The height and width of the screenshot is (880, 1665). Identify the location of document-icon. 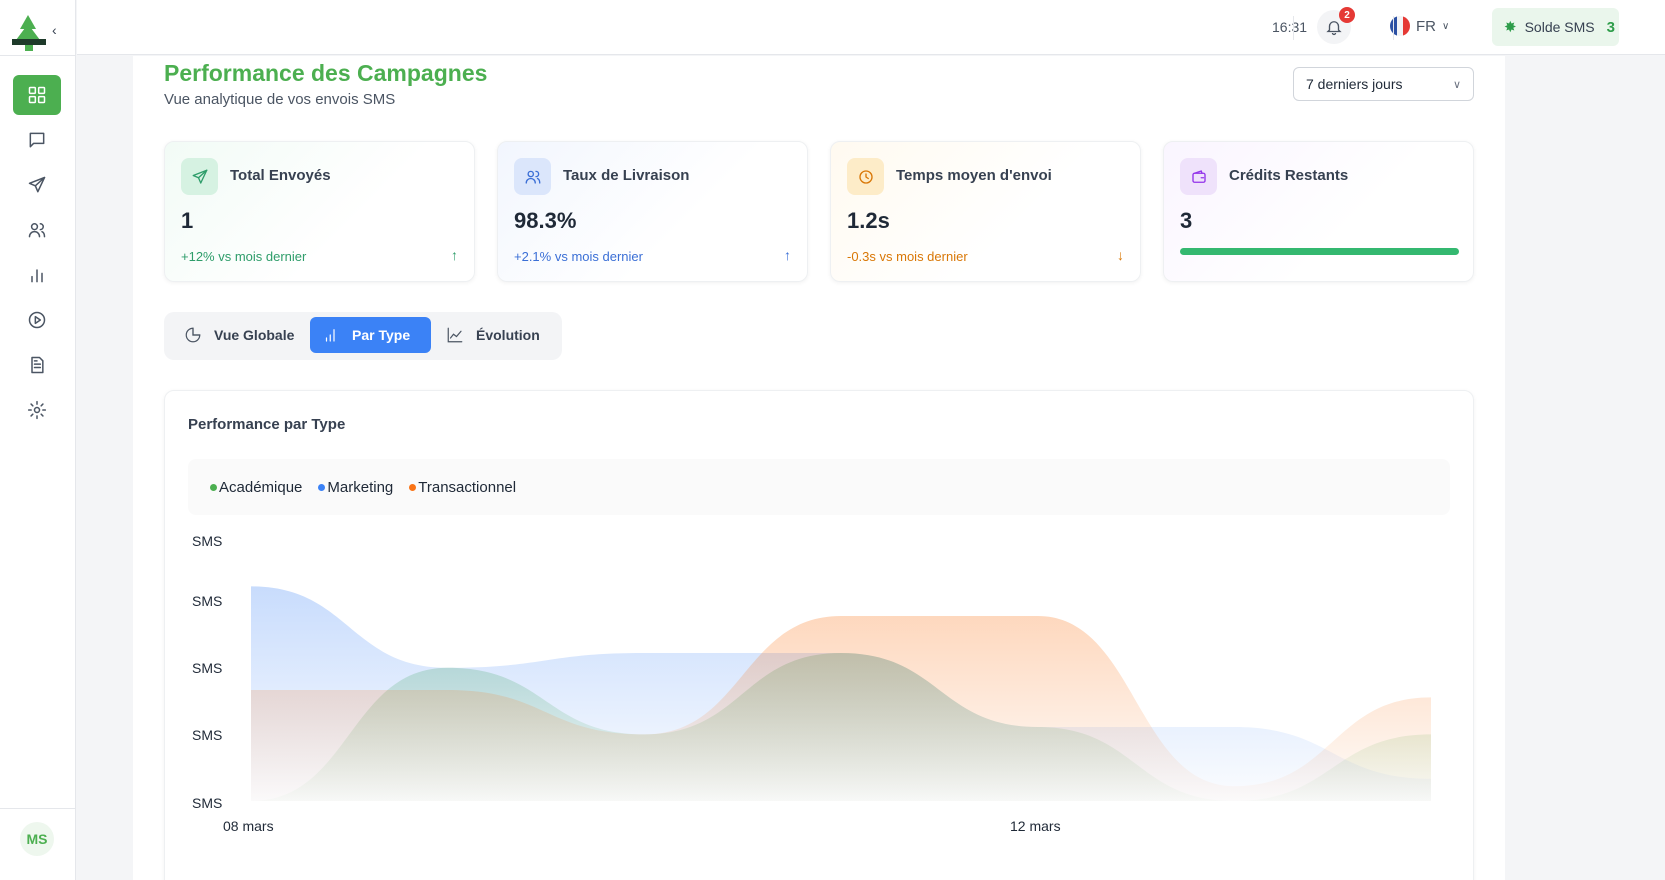
(37, 365).